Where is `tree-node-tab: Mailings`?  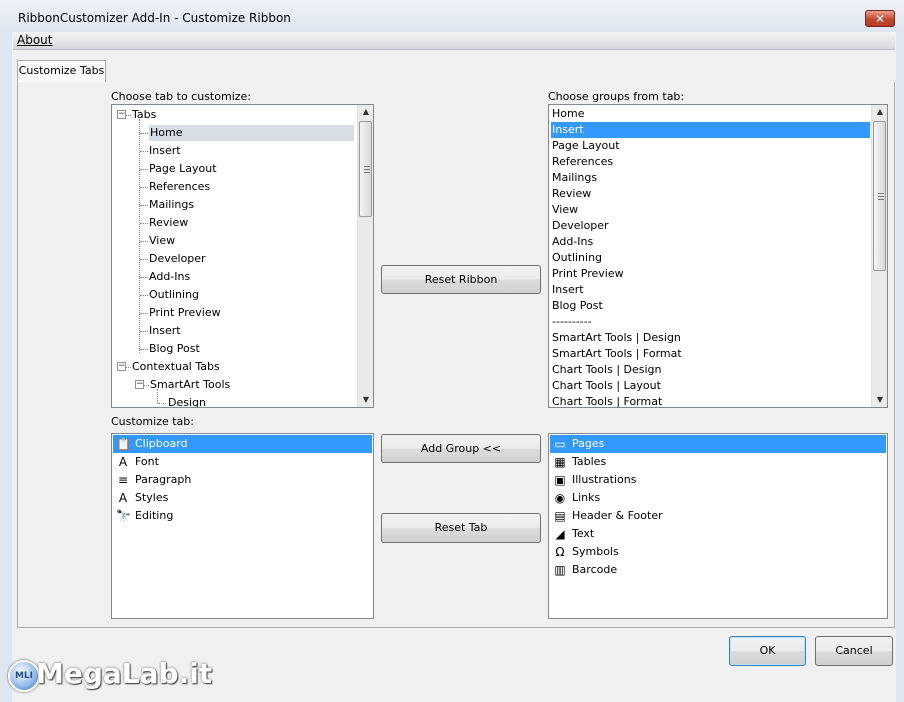 tree-node-tab: Mailings is located at coordinates (171, 205).